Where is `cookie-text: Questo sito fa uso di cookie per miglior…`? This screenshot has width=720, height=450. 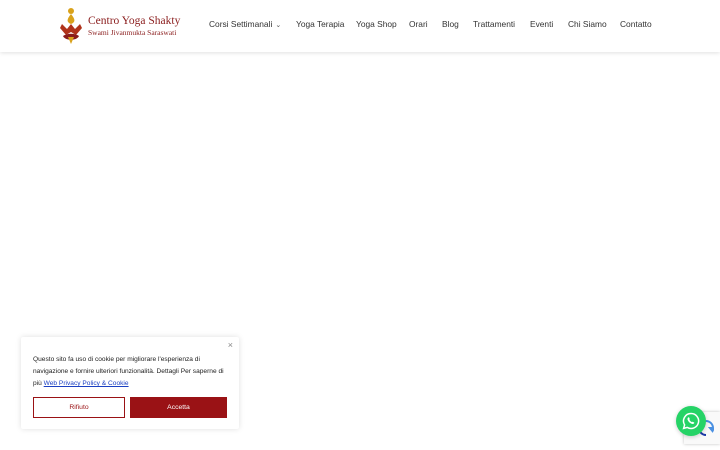
cookie-text: Questo sito fa uso di cookie per miglior… is located at coordinates (133, 372).